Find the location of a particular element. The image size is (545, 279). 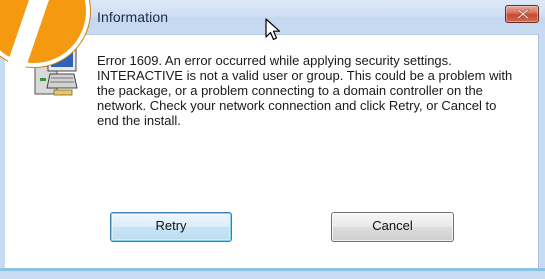

close-icon is located at coordinates (523, 14).